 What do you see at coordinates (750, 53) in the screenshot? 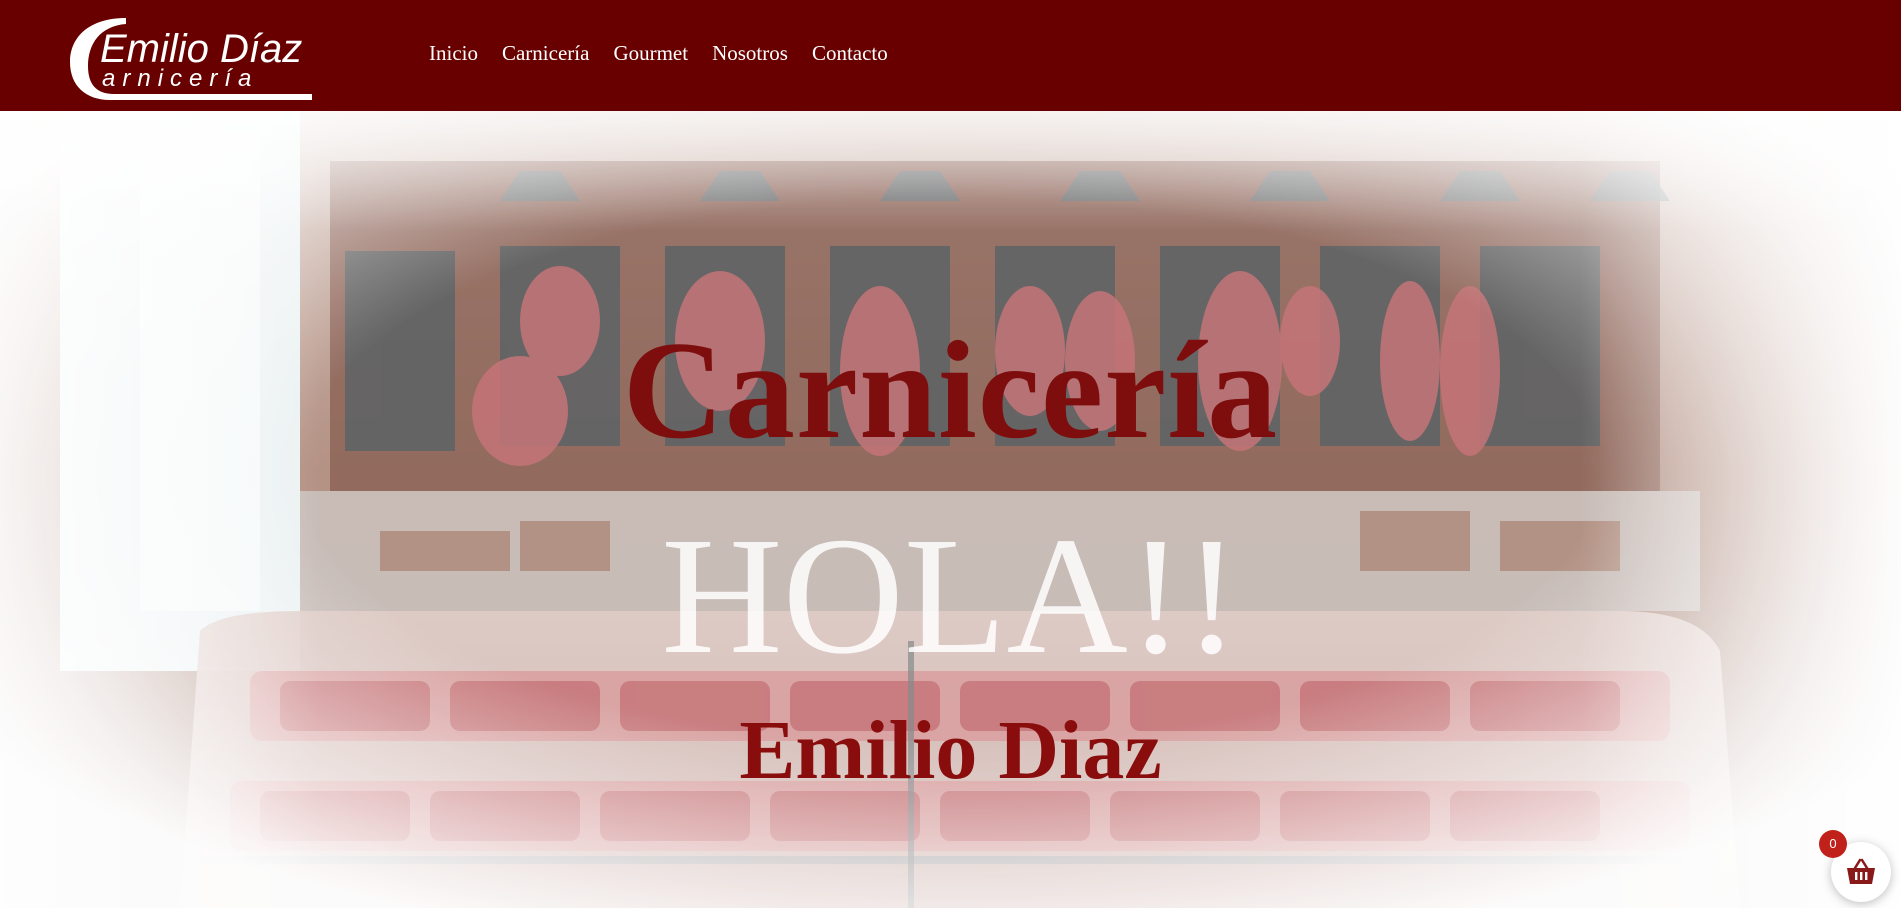
I see `nav-nosotros: Nosotros` at bounding box center [750, 53].